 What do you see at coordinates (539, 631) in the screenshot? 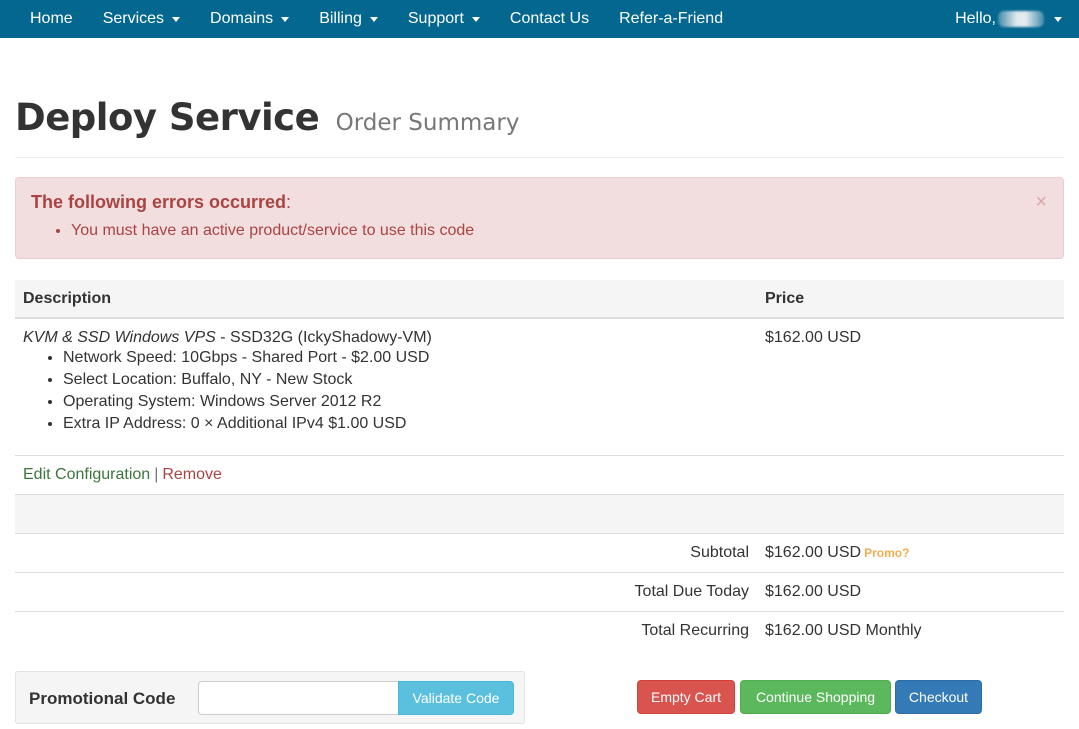
I see `total-recurring-row: Total Recurring $162.00 USD Monthly` at bounding box center [539, 631].